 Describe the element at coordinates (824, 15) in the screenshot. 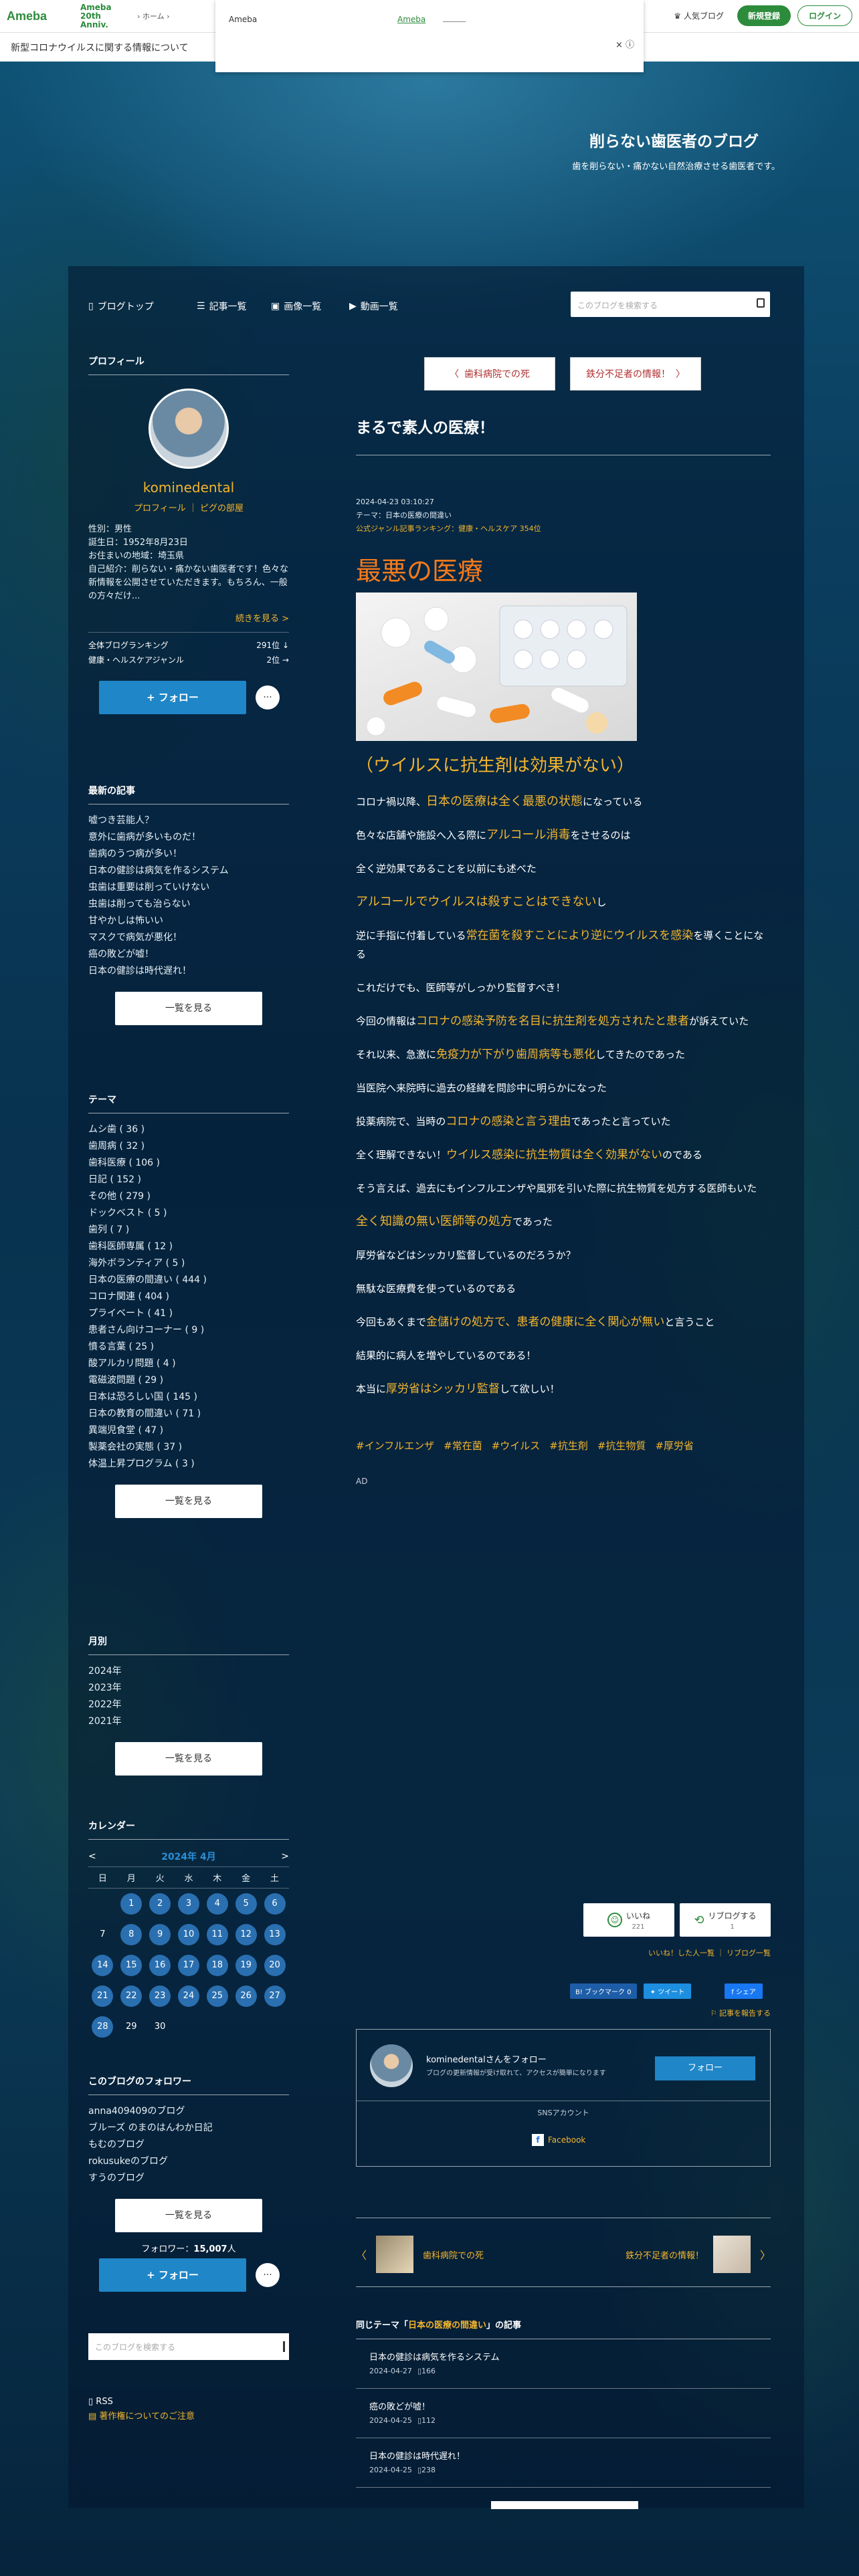

I see `login-button: ログイン` at that location.